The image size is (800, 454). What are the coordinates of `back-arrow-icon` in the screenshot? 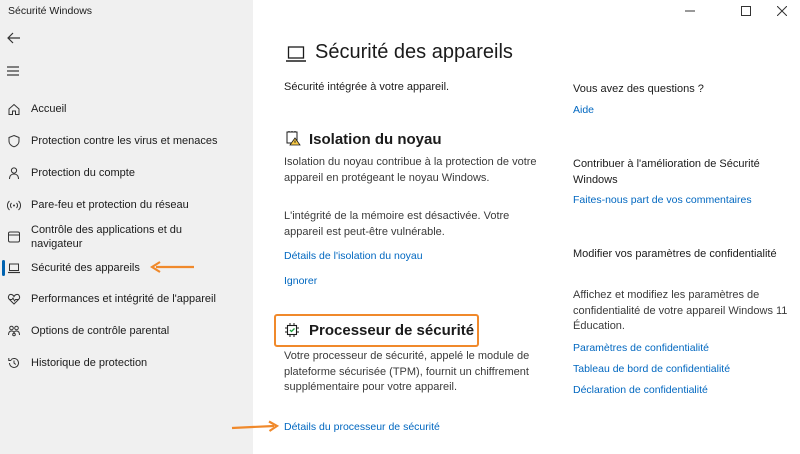 It's located at (13, 38).